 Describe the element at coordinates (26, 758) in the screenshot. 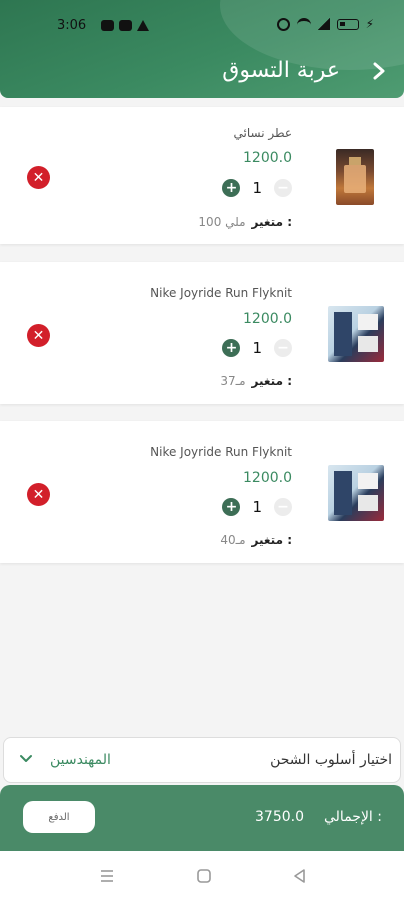

I see `chevron-down-icon` at that location.